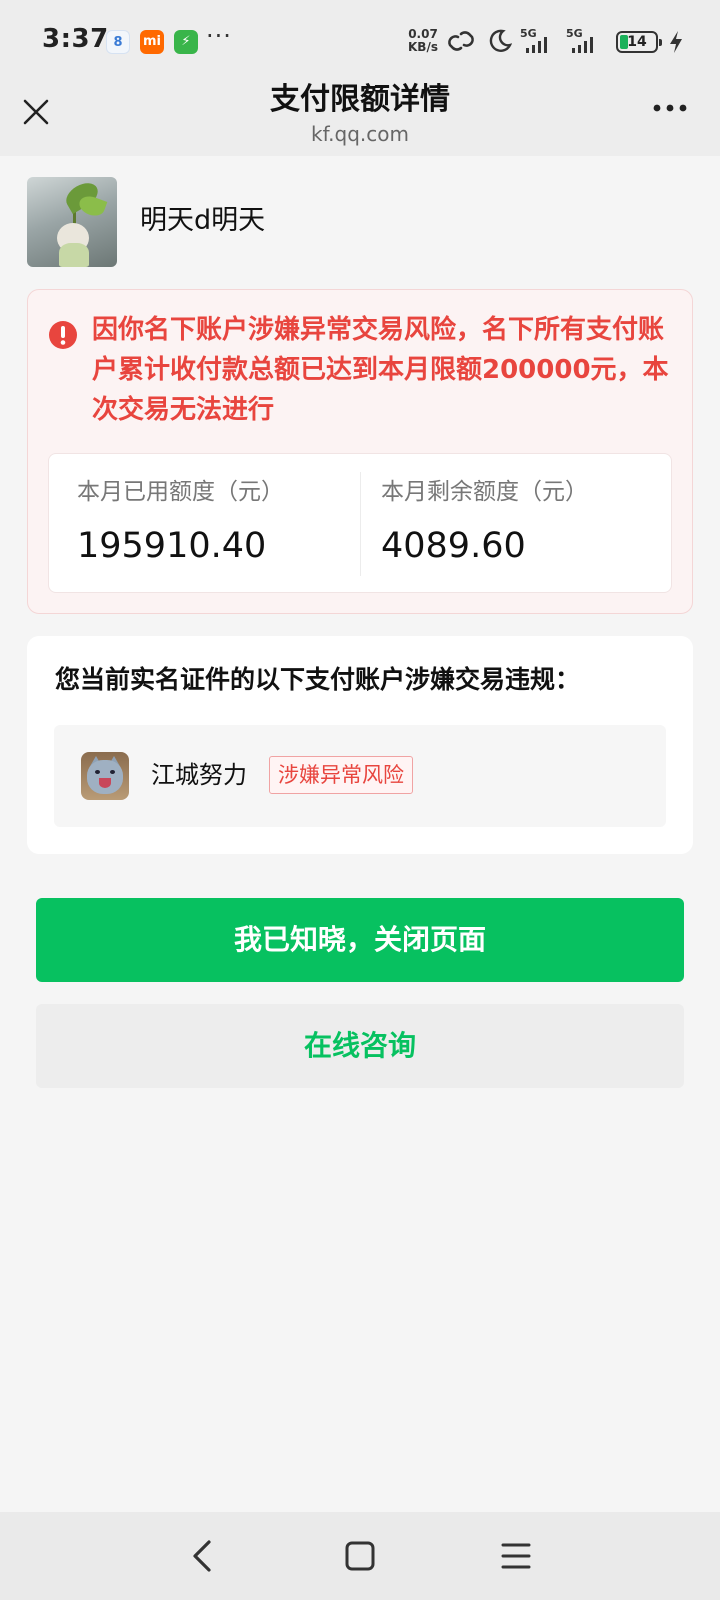 The width and height of the screenshot is (720, 1600). I want to click on list-item: 江城努力 涉嫌异常风险, so click(360, 776).